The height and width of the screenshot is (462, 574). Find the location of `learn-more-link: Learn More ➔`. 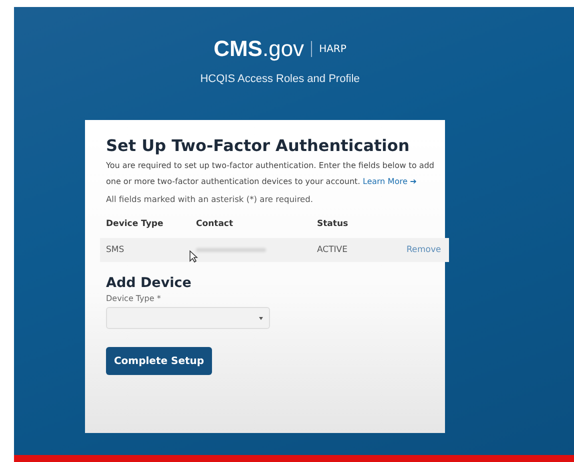

learn-more-link: Learn More ➔ is located at coordinates (389, 181).